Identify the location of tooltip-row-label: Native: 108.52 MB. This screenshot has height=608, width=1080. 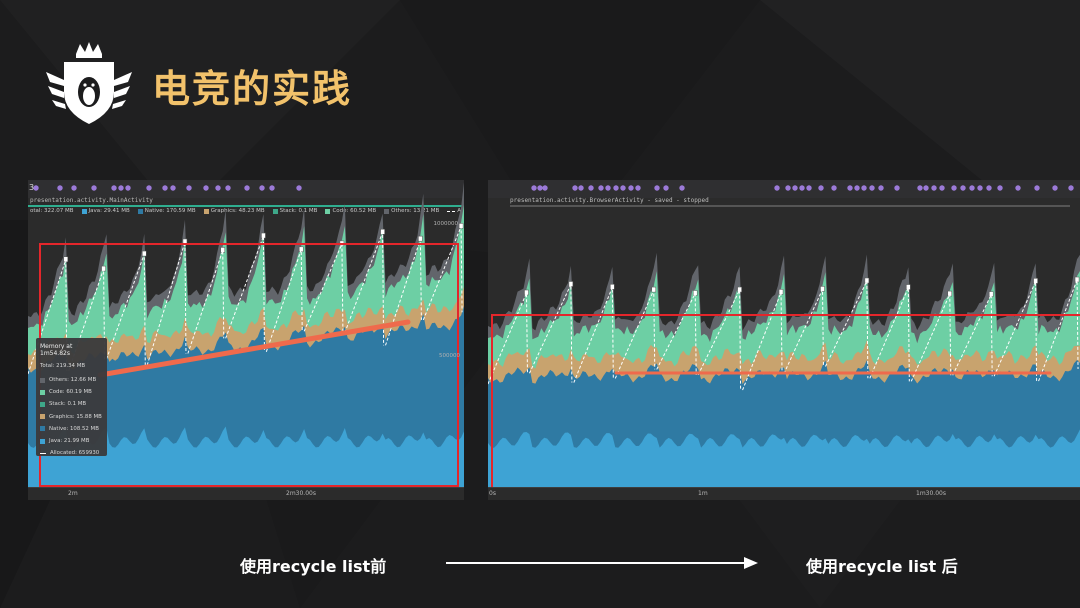
(74, 428).